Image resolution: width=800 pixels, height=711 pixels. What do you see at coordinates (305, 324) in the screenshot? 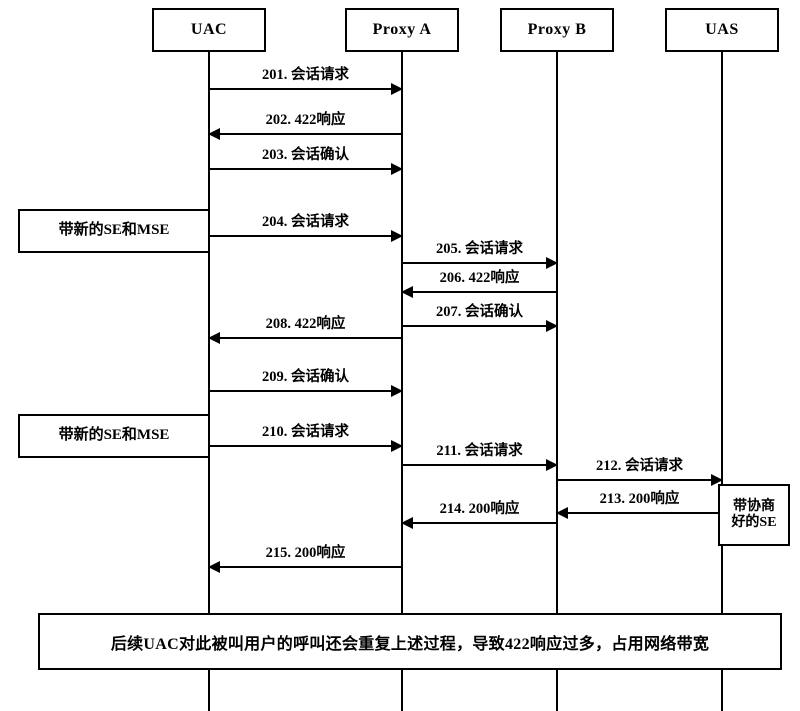
I see `message-label: 208. 422响应` at bounding box center [305, 324].